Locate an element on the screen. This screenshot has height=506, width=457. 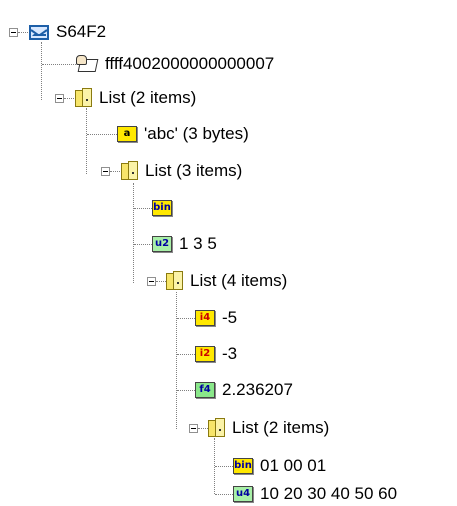
node-label: 01 00 01 is located at coordinates (293, 465).